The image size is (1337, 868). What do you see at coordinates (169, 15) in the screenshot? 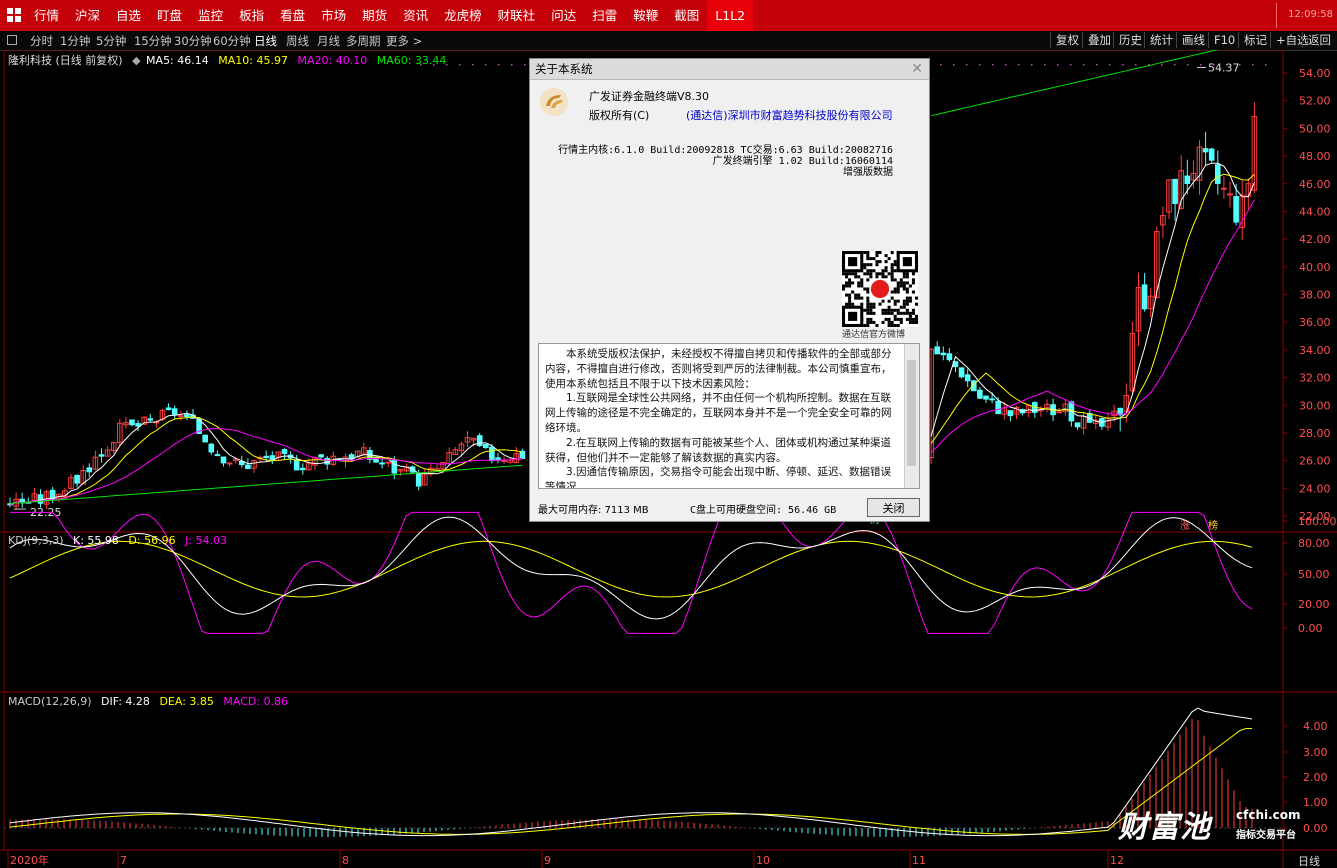
I see `menu-item: 盯盘` at bounding box center [169, 15].